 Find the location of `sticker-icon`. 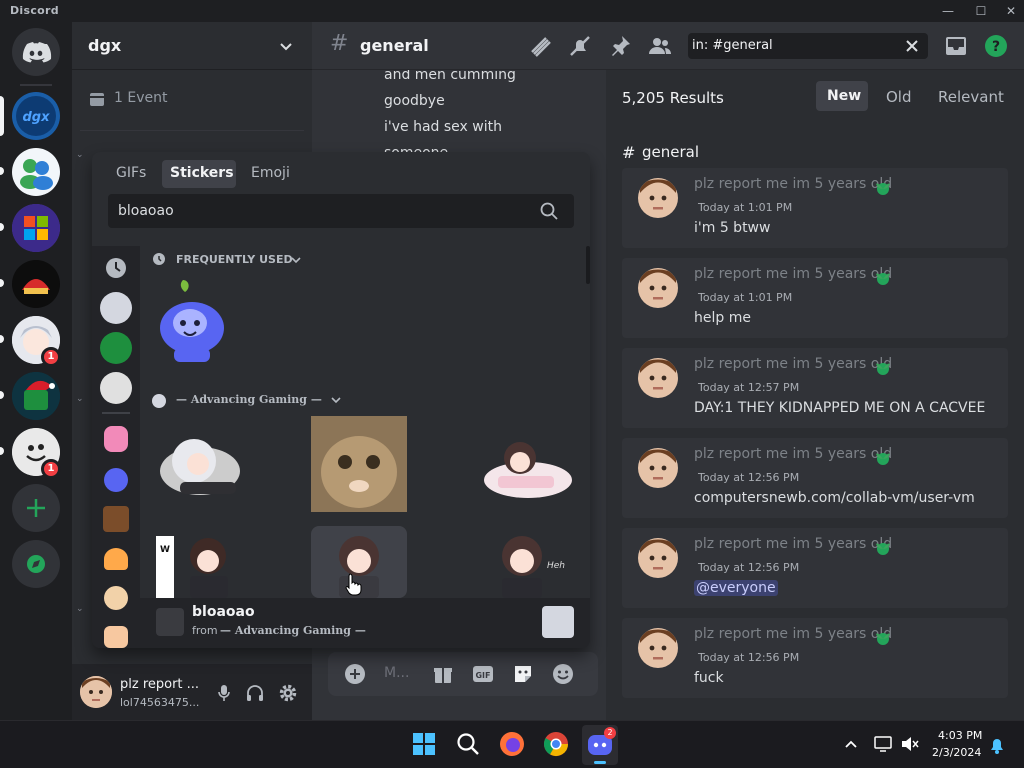

sticker-icon is located at coordinates (523, 674).